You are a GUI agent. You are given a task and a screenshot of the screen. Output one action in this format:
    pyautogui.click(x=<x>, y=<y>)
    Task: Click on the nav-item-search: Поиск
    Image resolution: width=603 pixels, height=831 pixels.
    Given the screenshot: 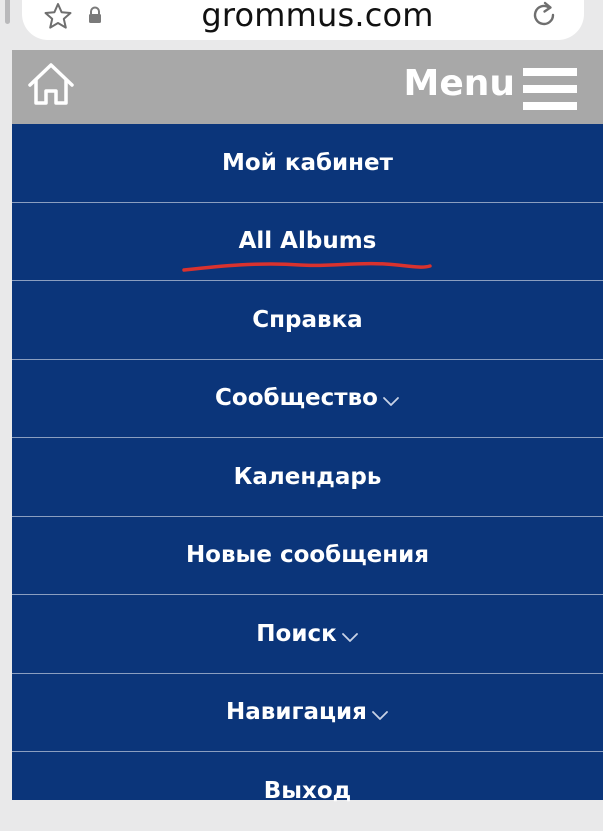 What is the action you would take?
    pyautogui.click(x=307, y=634)
    